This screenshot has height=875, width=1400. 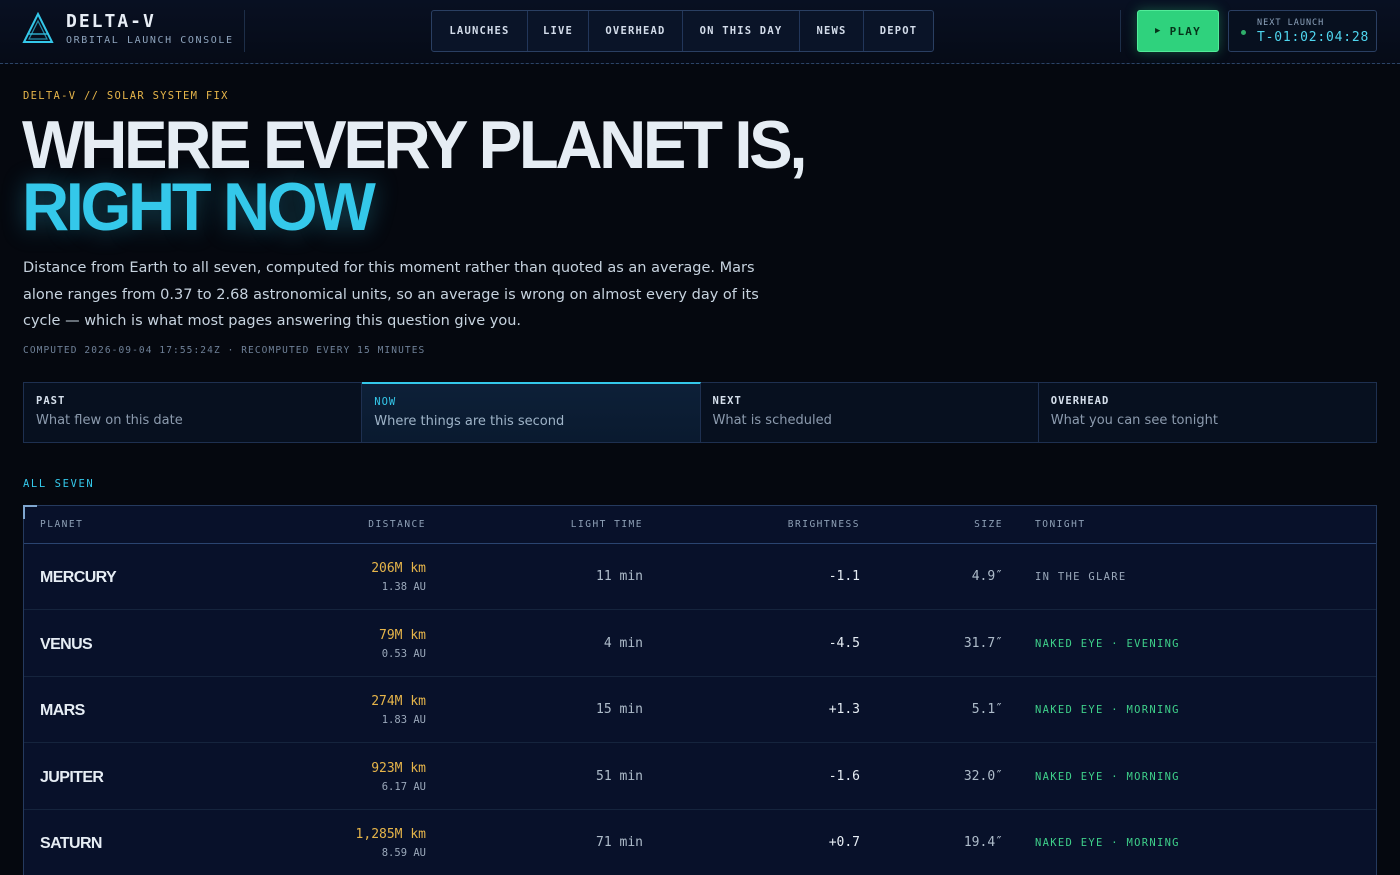 I want to click on nav-news: NEWS, so click(x=832, y=31).